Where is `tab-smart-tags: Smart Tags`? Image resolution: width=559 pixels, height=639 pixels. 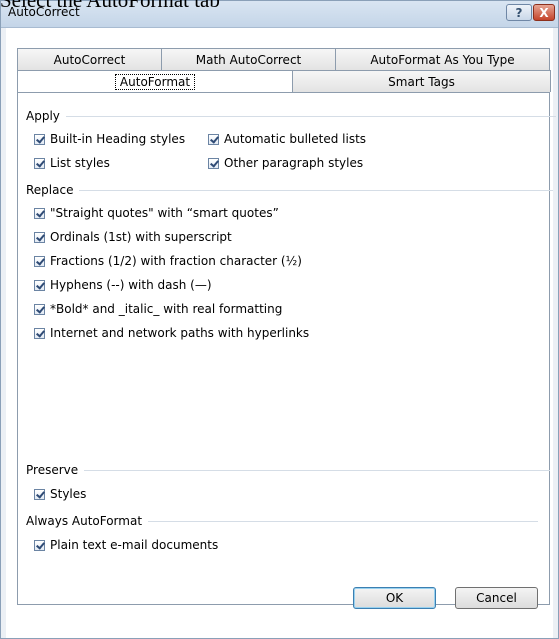
tab-smart-tags: Smart Tags is located at coordinates (421, 81).